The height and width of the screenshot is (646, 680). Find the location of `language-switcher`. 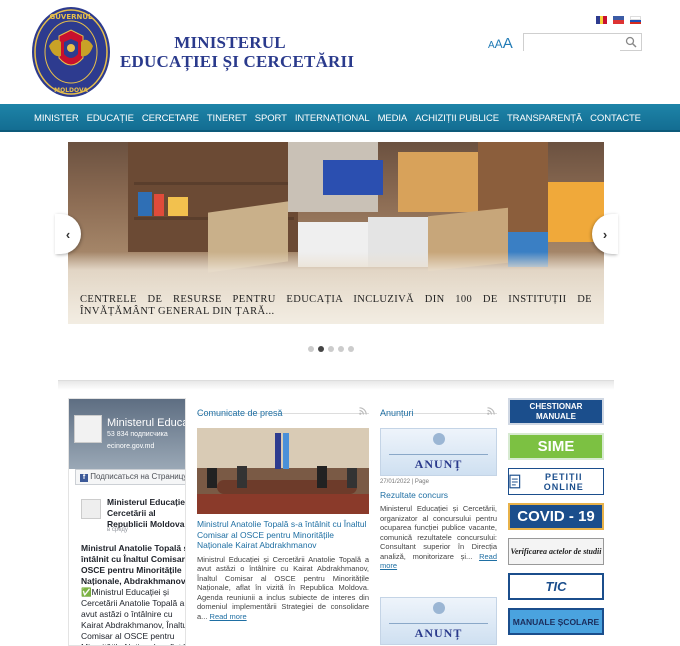

language-switcher is located at coordinates (618, 20).